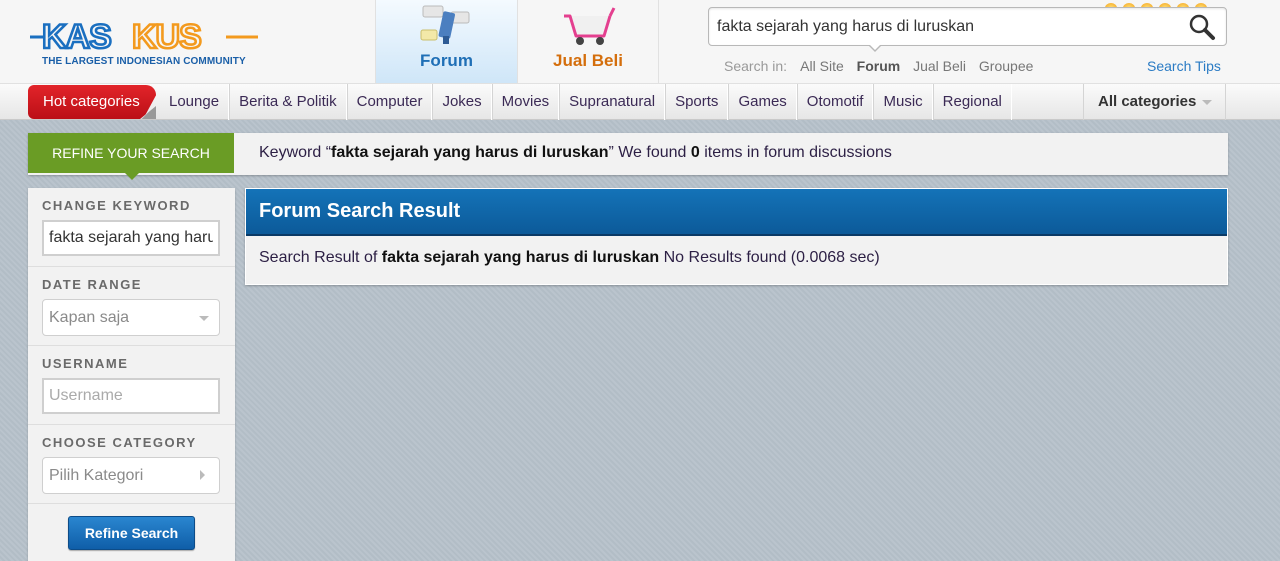 Image resolution: width=1280 pixels, height=561 pixels. I want to click on username-label: Username, so click(85, 363).